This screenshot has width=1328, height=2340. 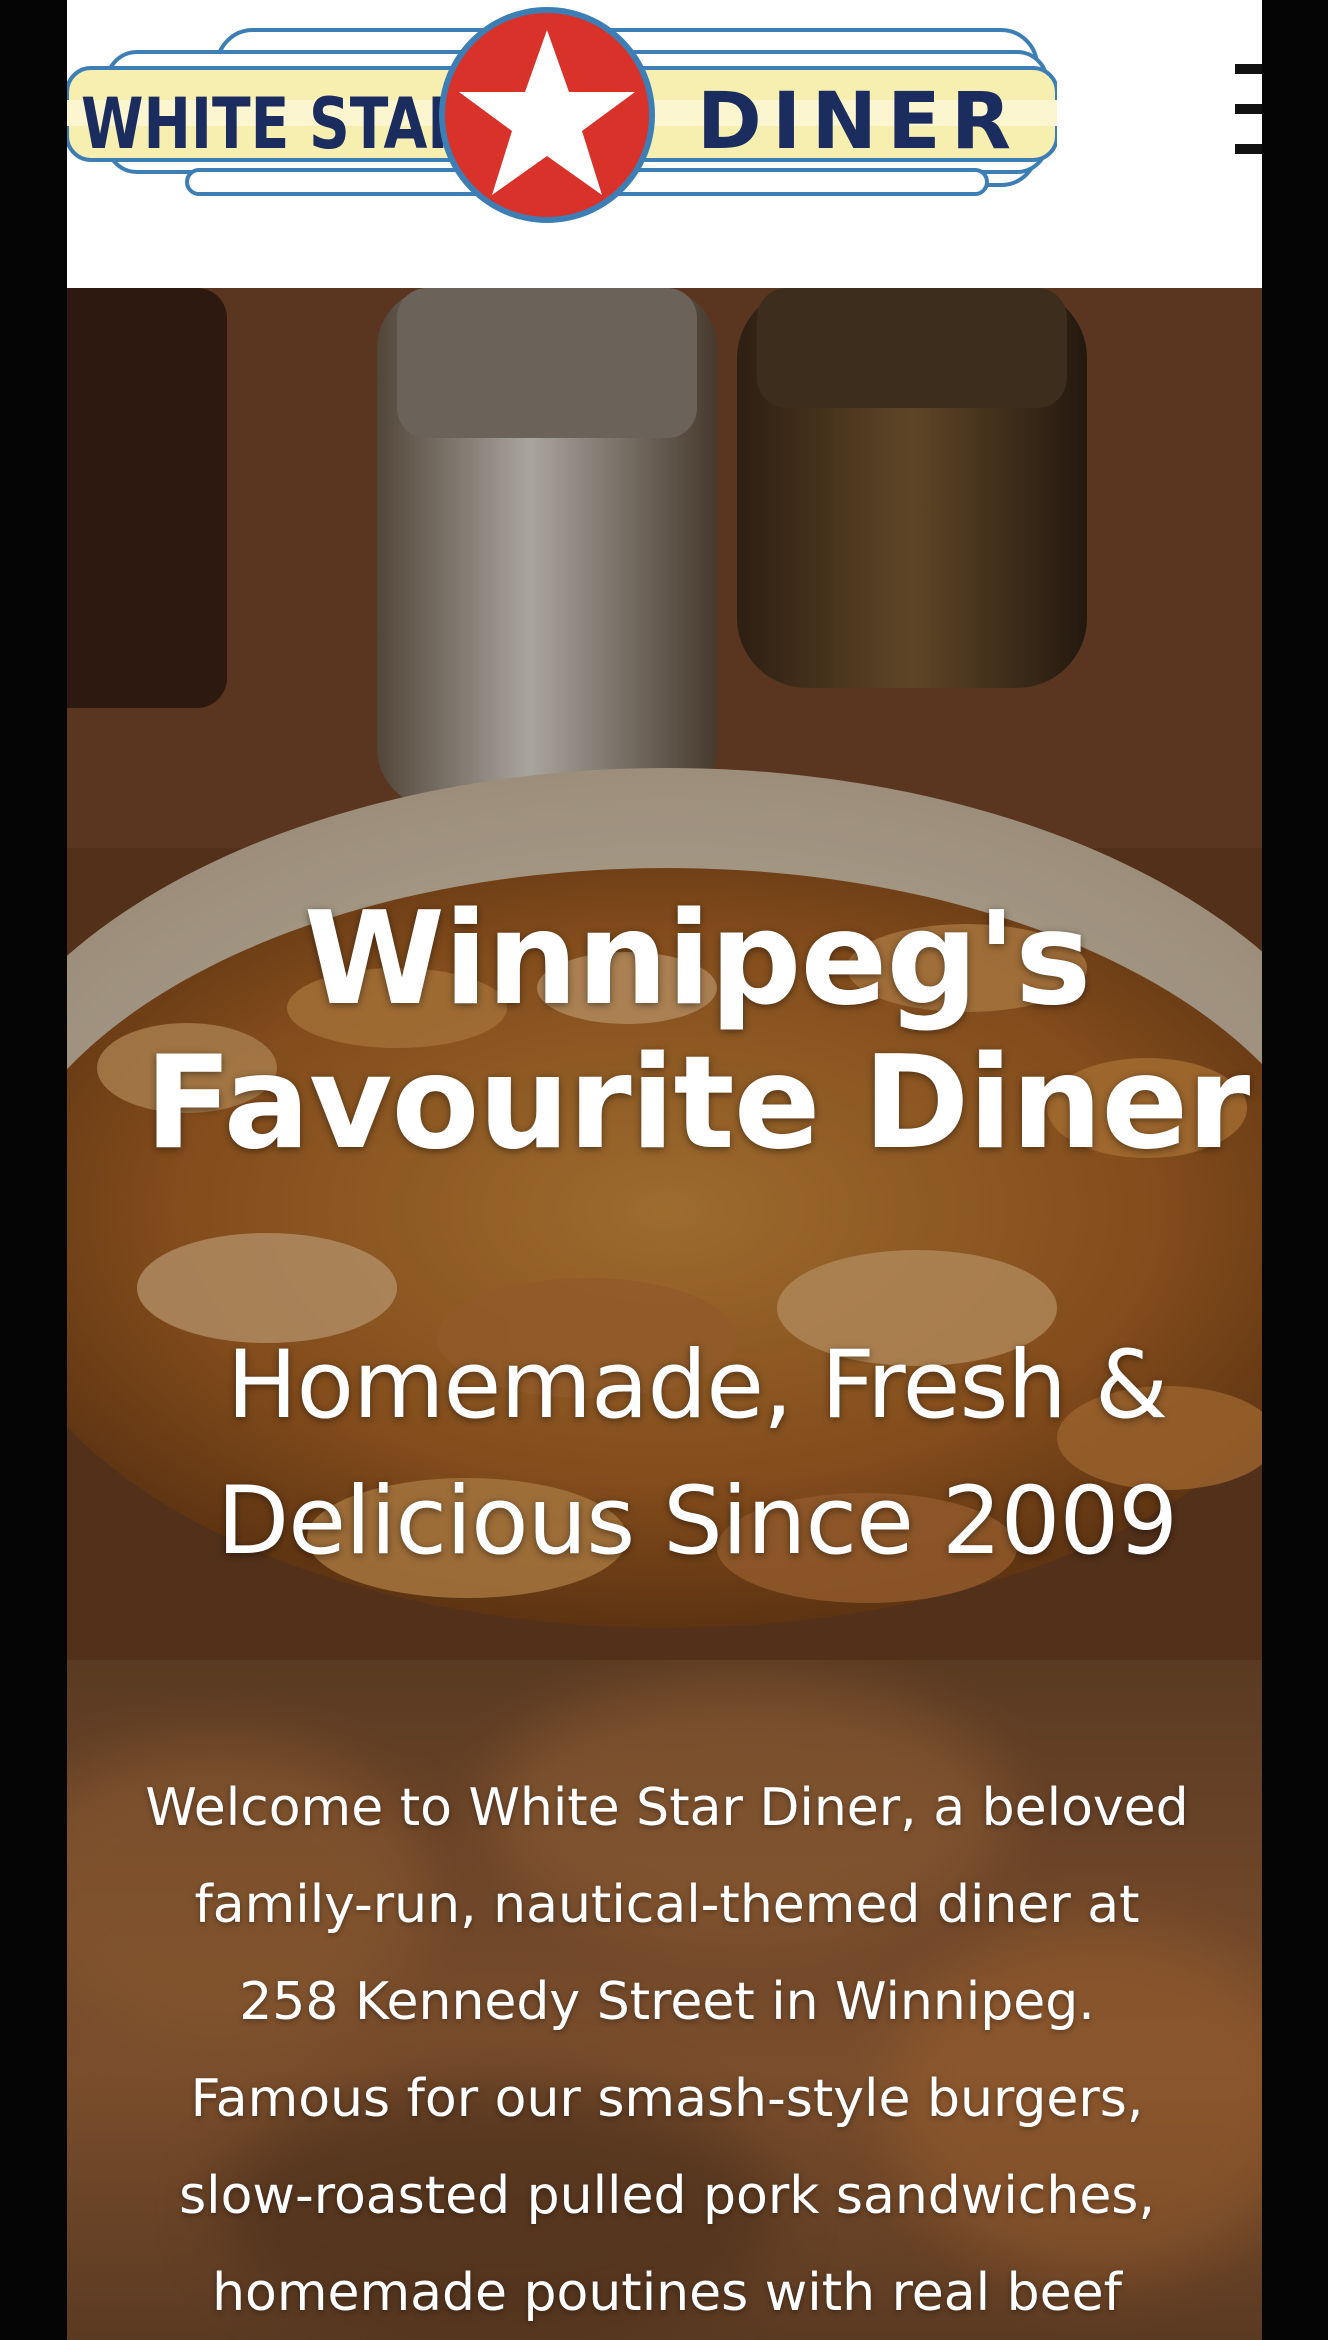 I want to click on hero-subtitle: Homemade, Fresh & Delicious Since 2009, so click(x=694, y=1454).